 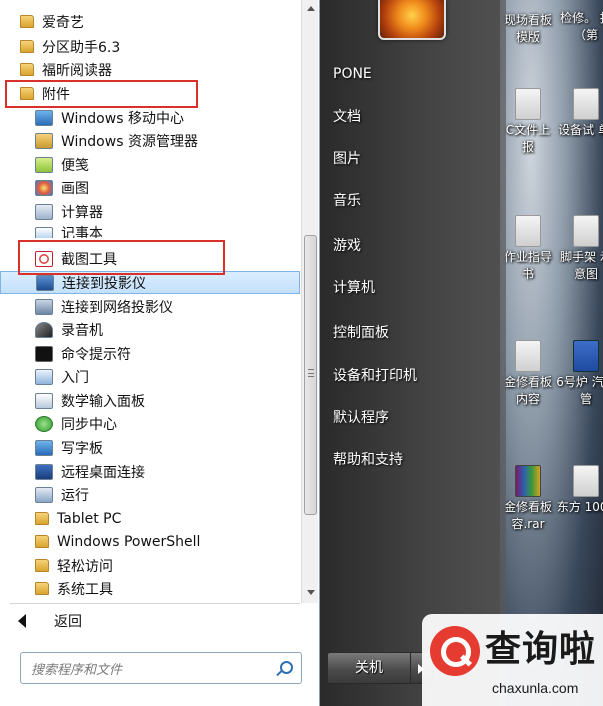 I want to click on program-folder: 爱奇艺, so click(x=150, y=21).